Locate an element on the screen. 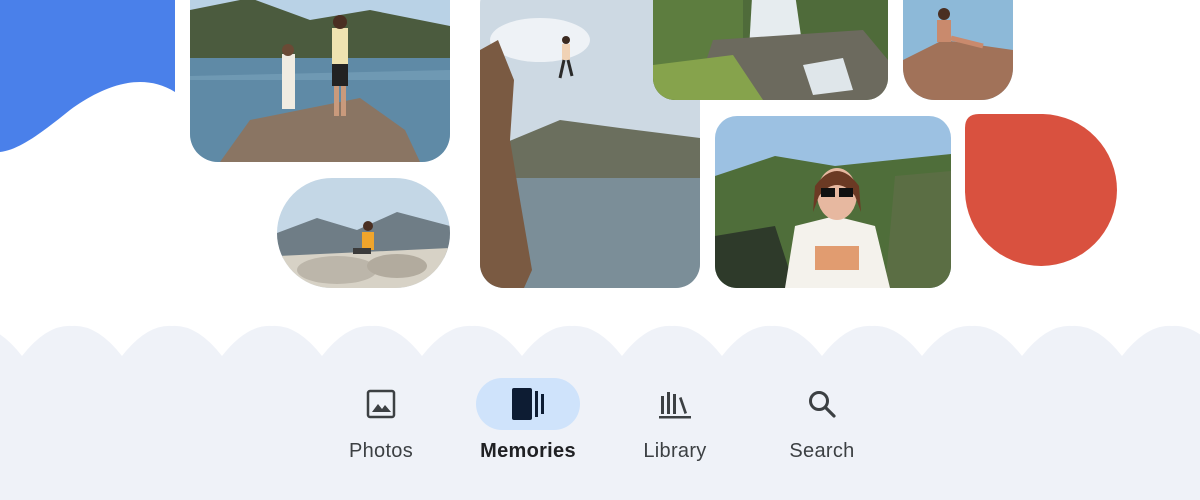  photo-woman-sunglasses is located at coordinates (833, 202).